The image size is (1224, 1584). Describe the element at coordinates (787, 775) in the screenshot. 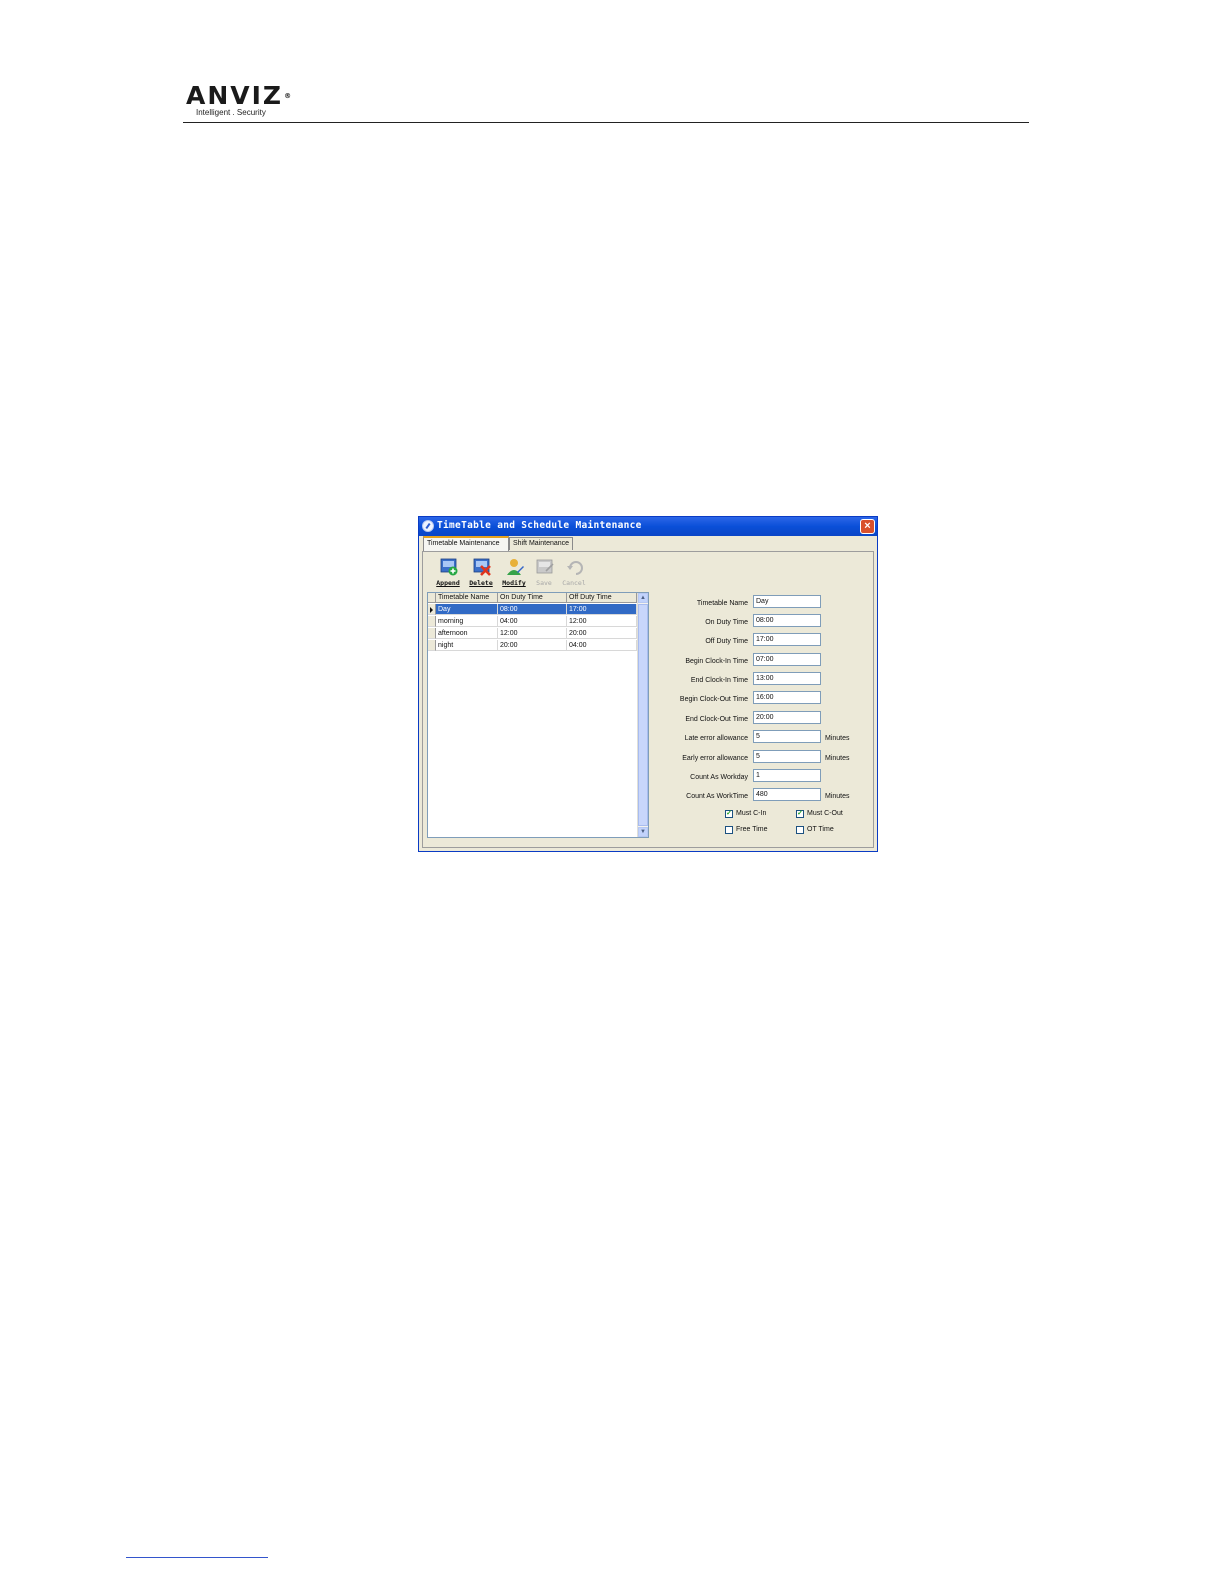

I see `count-as-workday-input: 1` at that location.